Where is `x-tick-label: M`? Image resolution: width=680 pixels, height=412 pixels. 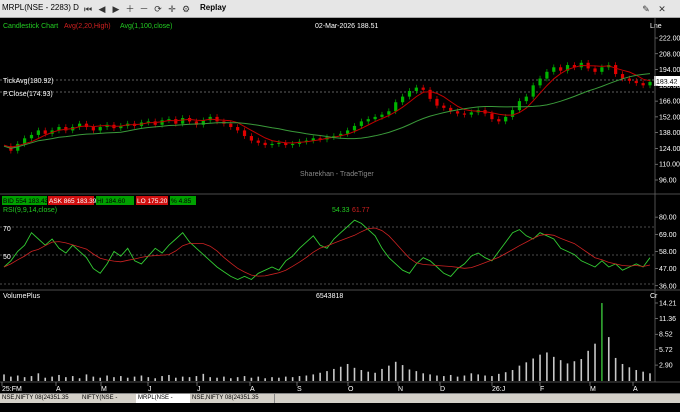 x-tick-label: M is located at coordinates (593, 389).